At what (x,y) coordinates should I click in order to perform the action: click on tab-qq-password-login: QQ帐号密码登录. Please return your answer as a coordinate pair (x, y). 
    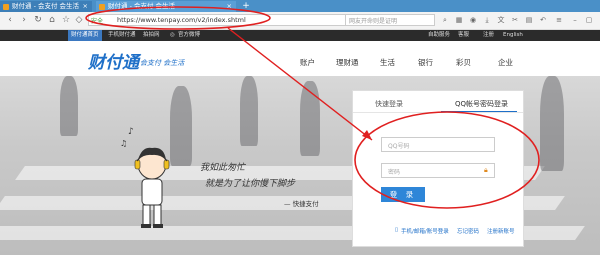
    Looking at the image, I should click on (481, 104).